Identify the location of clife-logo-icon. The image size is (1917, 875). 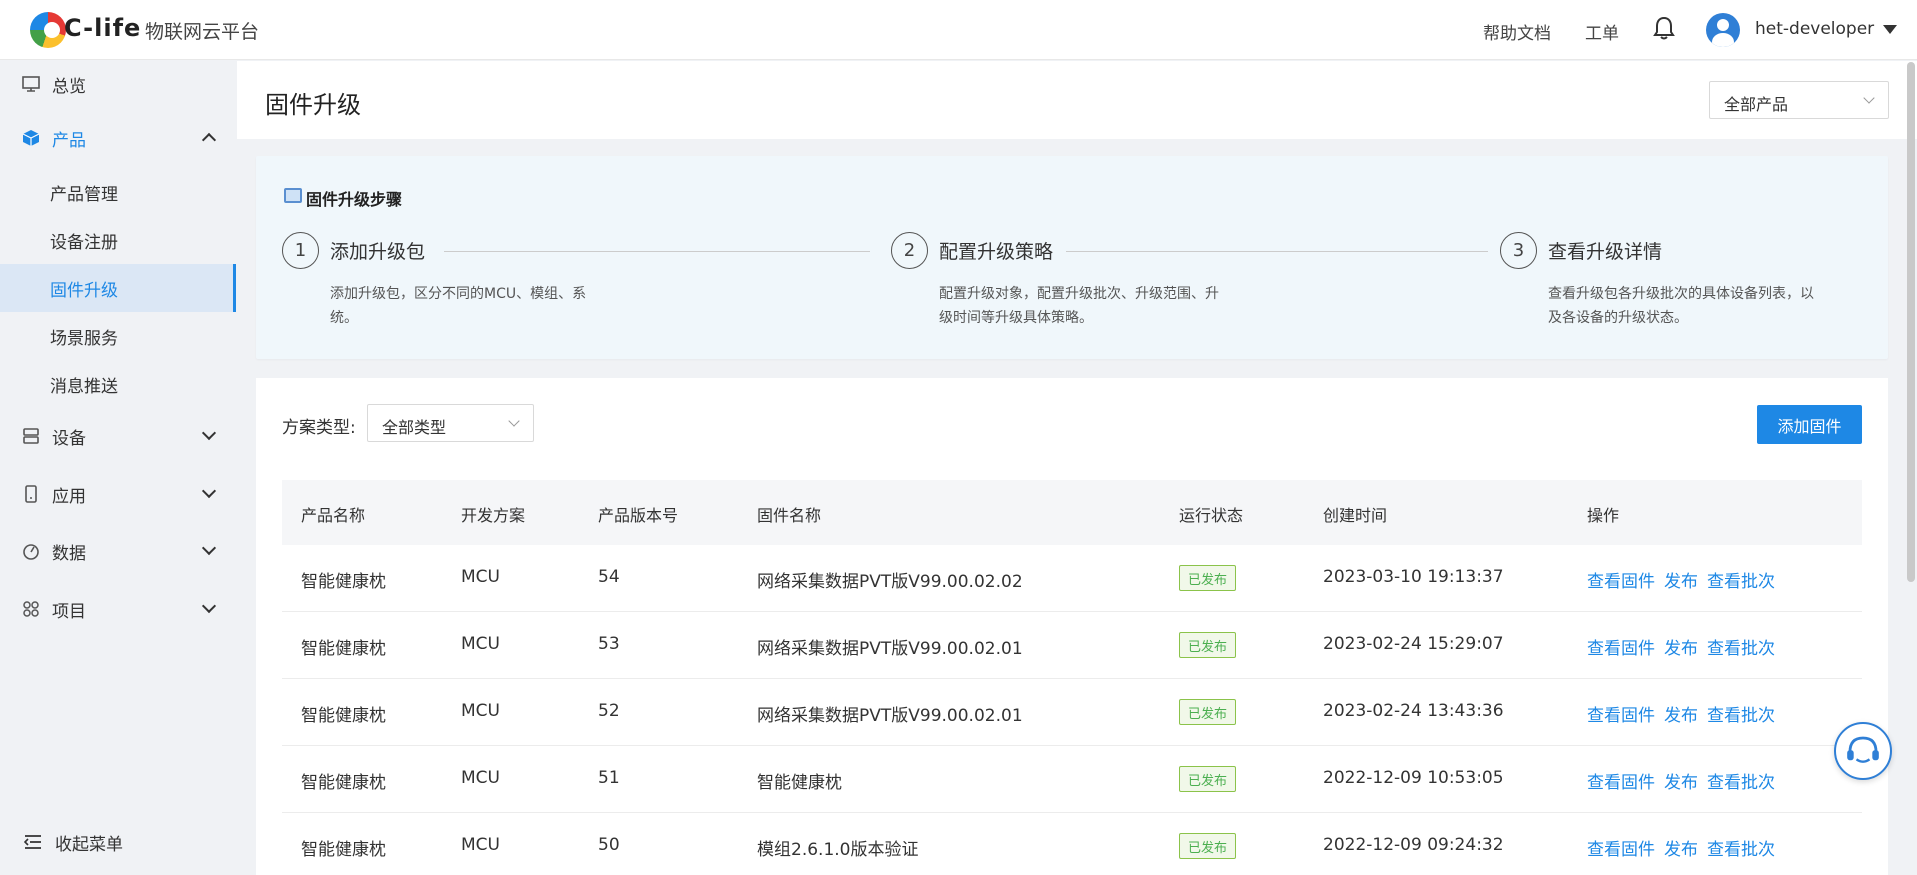
(48, 30).